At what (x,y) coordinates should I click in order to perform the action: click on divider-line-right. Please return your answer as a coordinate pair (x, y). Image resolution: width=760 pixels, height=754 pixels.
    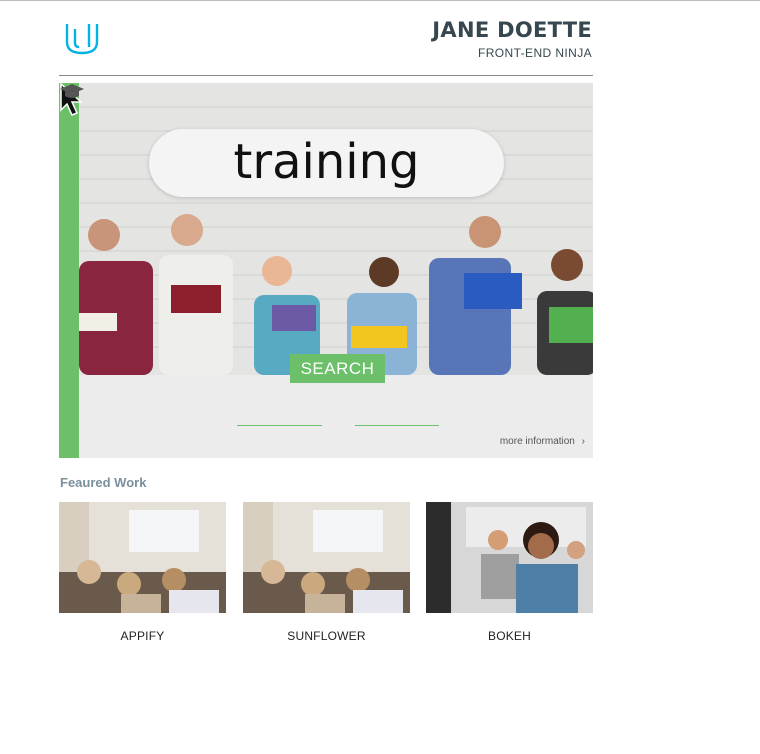
    Looking at the image, I should click on (397, 425).